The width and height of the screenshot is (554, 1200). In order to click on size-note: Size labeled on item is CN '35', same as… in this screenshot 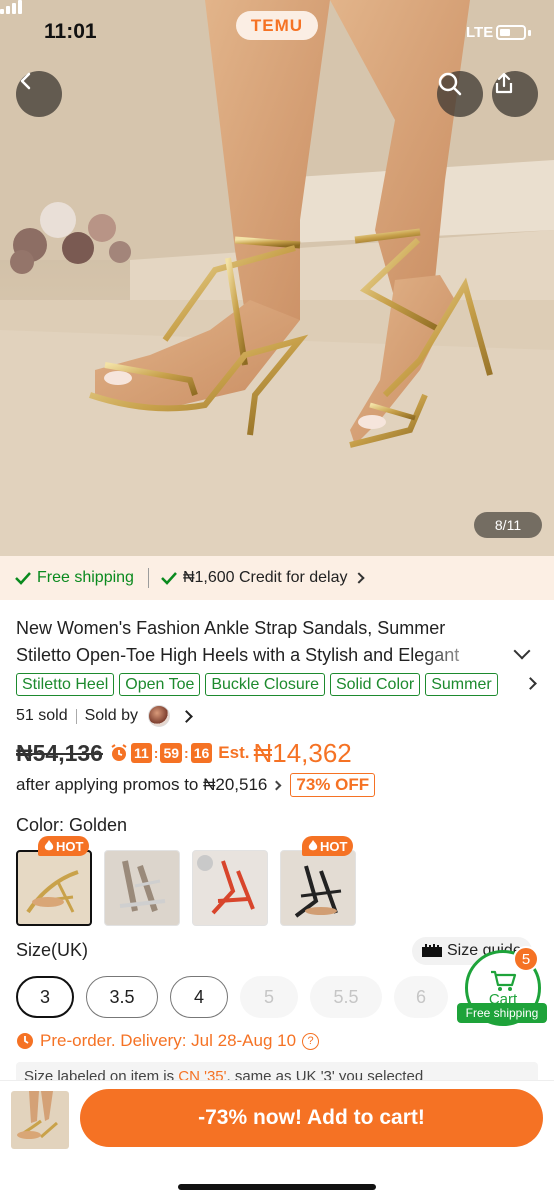, I will do `click(277, 1072)`.